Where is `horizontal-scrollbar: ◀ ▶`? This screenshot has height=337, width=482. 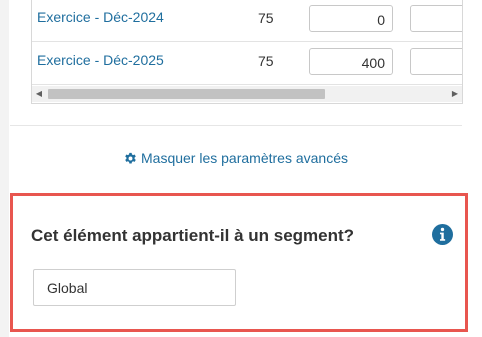
horizontal-scrollbar: ◀ ▶ is located at coordinates (247, 94).